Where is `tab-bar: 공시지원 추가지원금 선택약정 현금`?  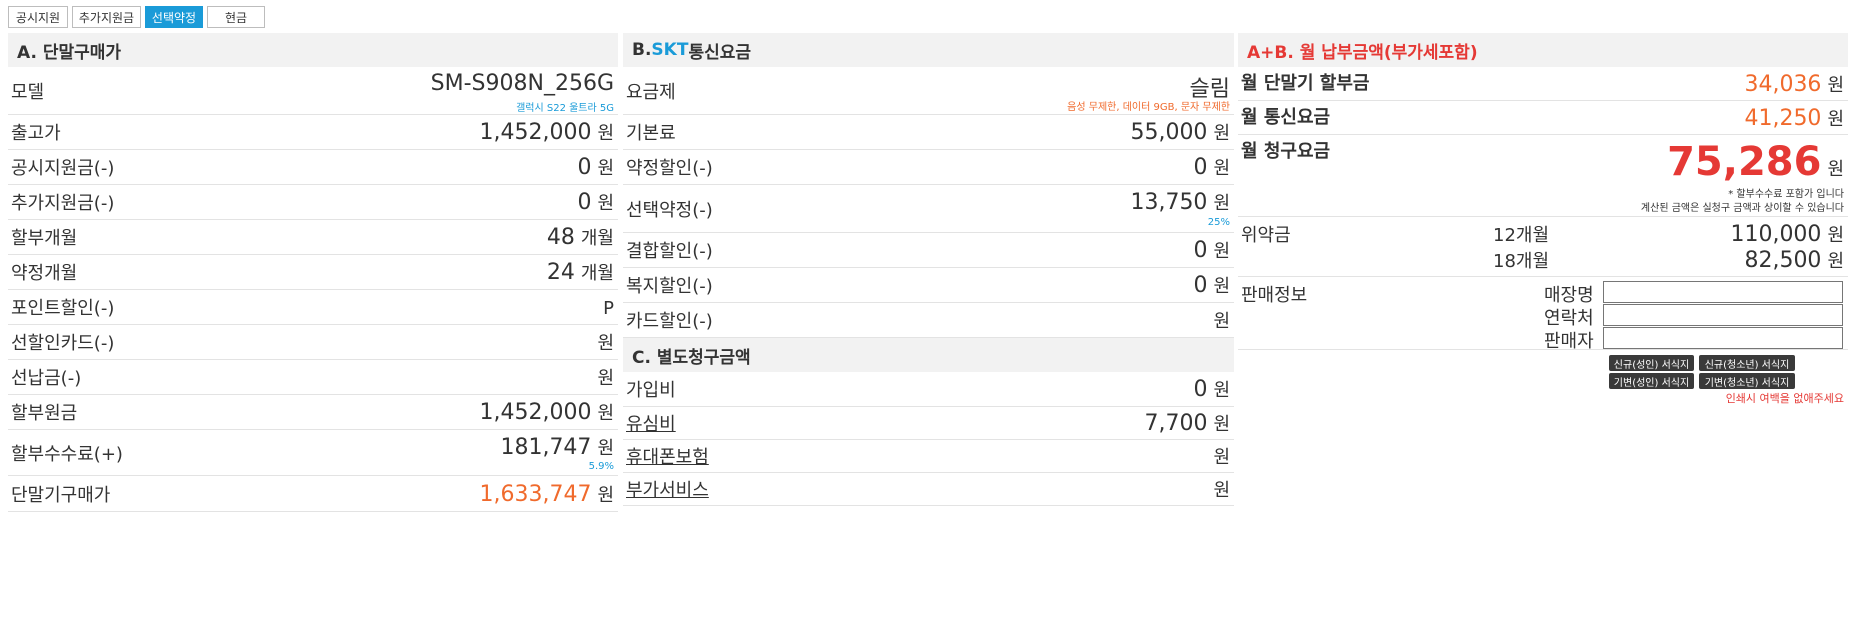
tab-bar: 공시지원 추가지원금 선택약정 현금 is located at coordinates (138, 18).